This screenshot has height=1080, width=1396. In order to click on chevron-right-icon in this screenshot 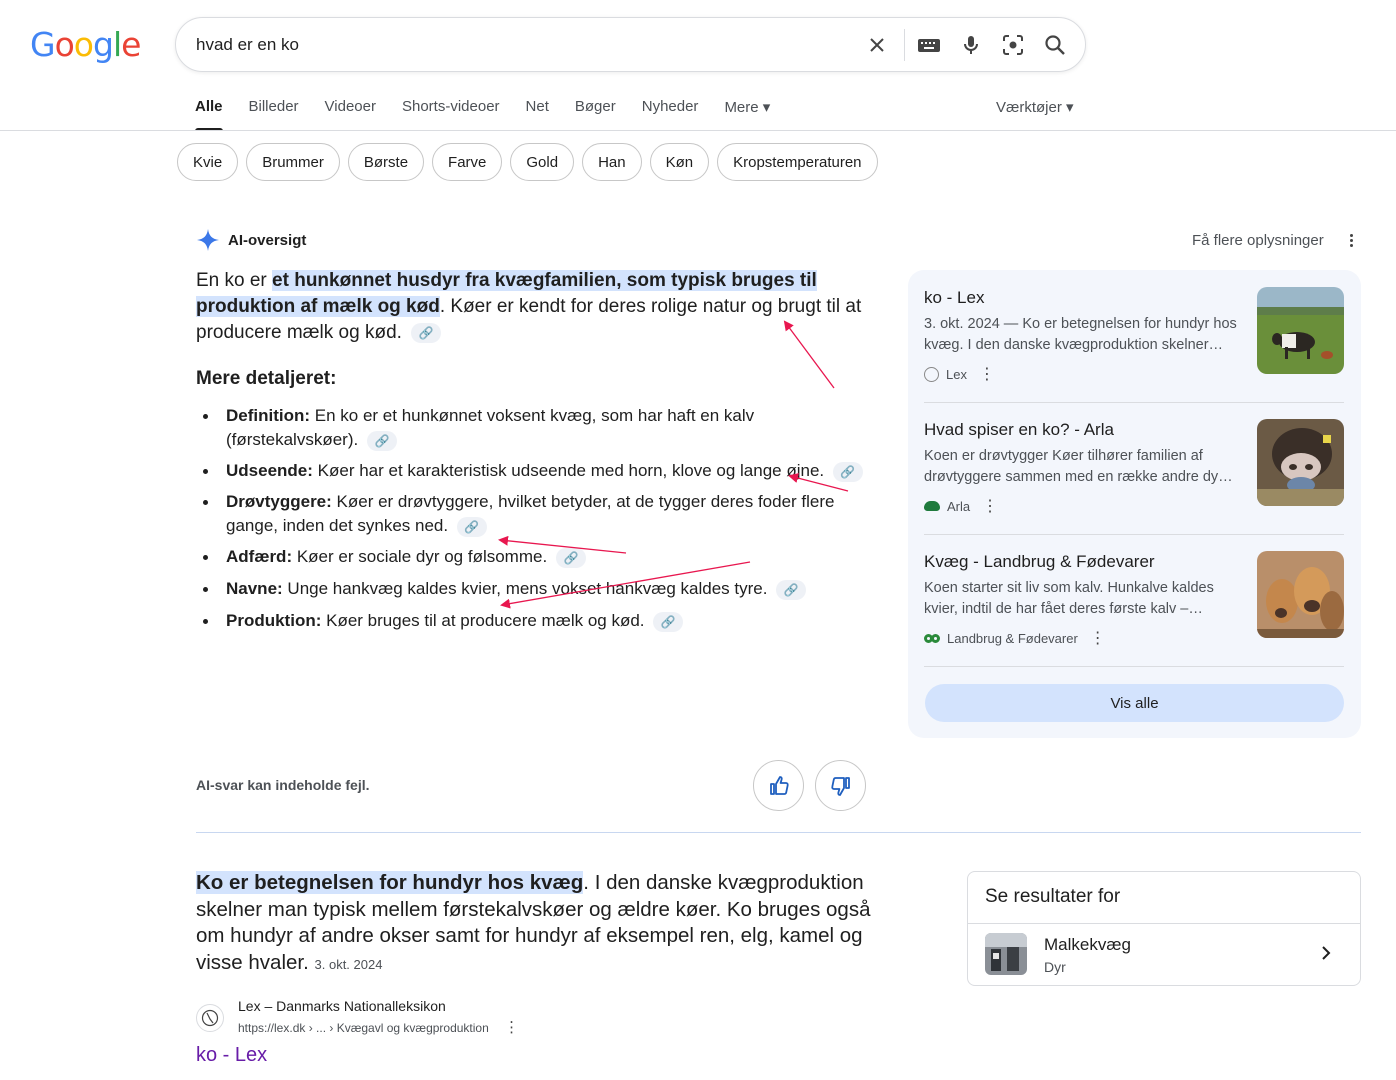, I will do `click(1326, 955)`.